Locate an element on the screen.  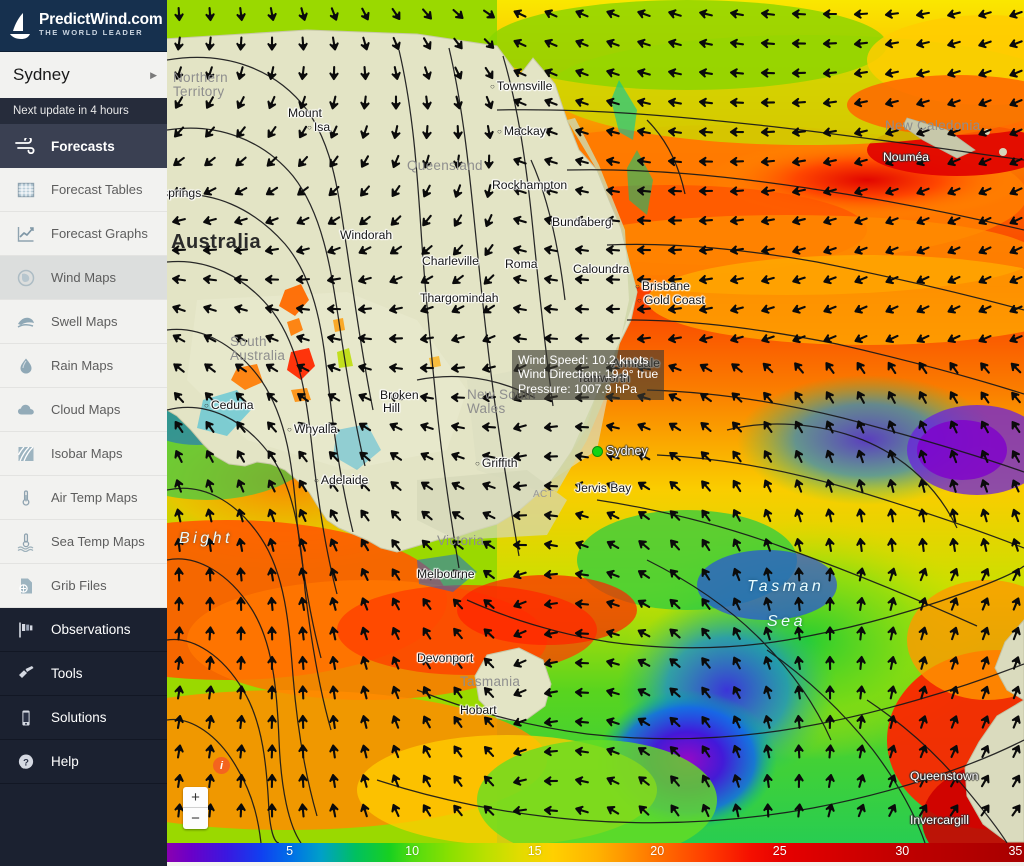
colorbar-tick: 20 is located at coordinates (657, 851).